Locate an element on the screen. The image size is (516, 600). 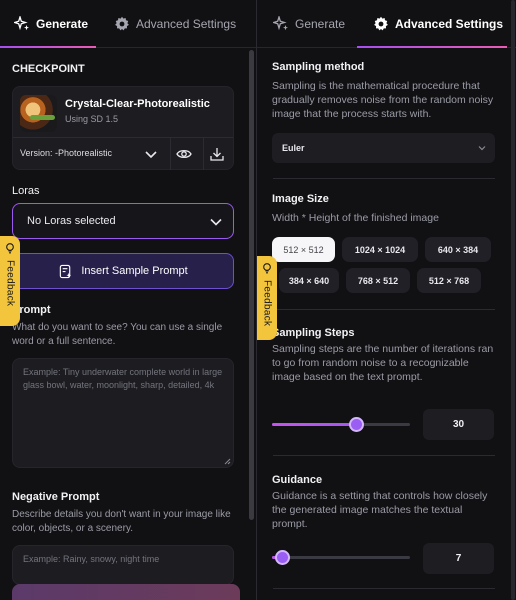
download-button is located at coordinates (216, 154).